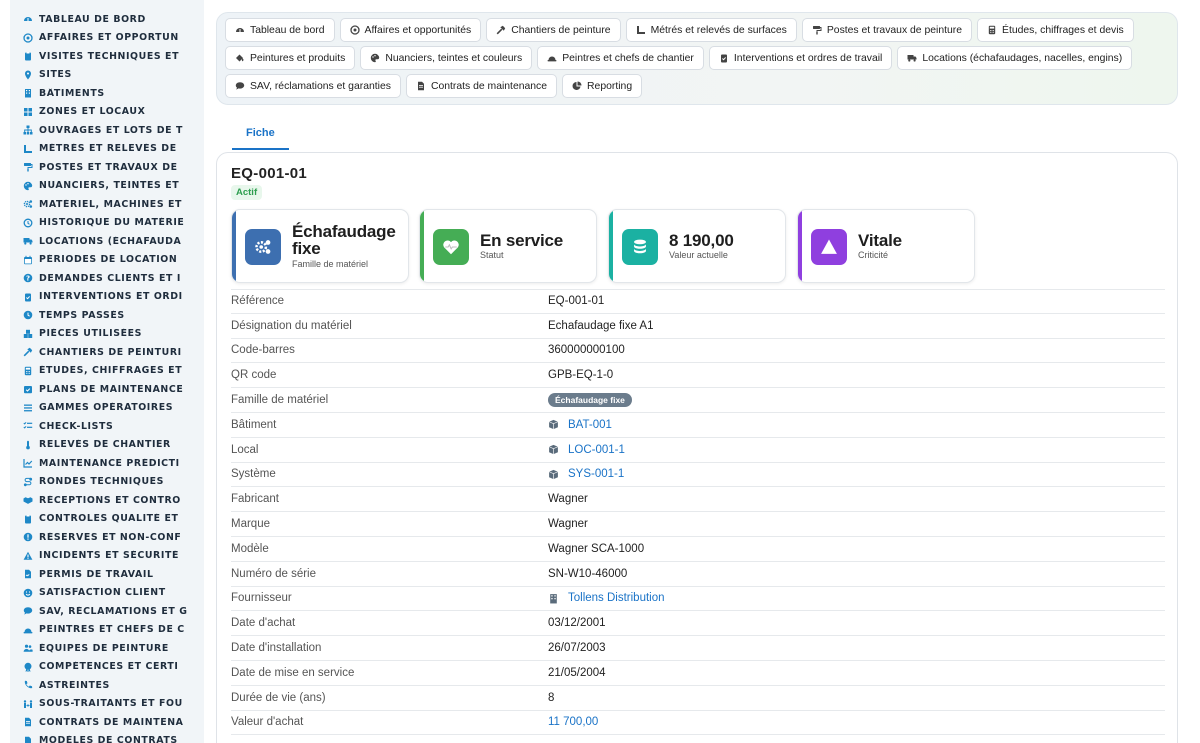 This screenshot has width=1200, height=743. I want to click on sidebar-item-astreintes: ASTREINTES, so click(107, 685).